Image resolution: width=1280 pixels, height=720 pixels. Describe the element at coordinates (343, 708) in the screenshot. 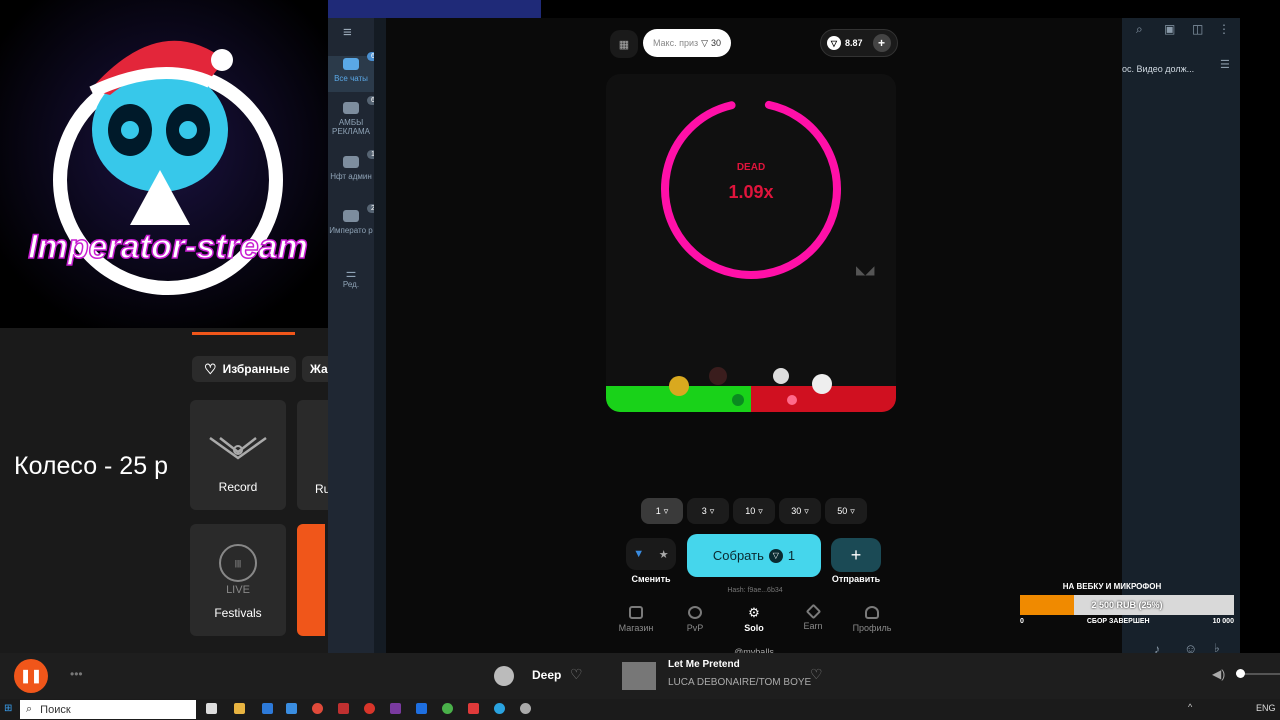

I see `yandex-icon` at that location.